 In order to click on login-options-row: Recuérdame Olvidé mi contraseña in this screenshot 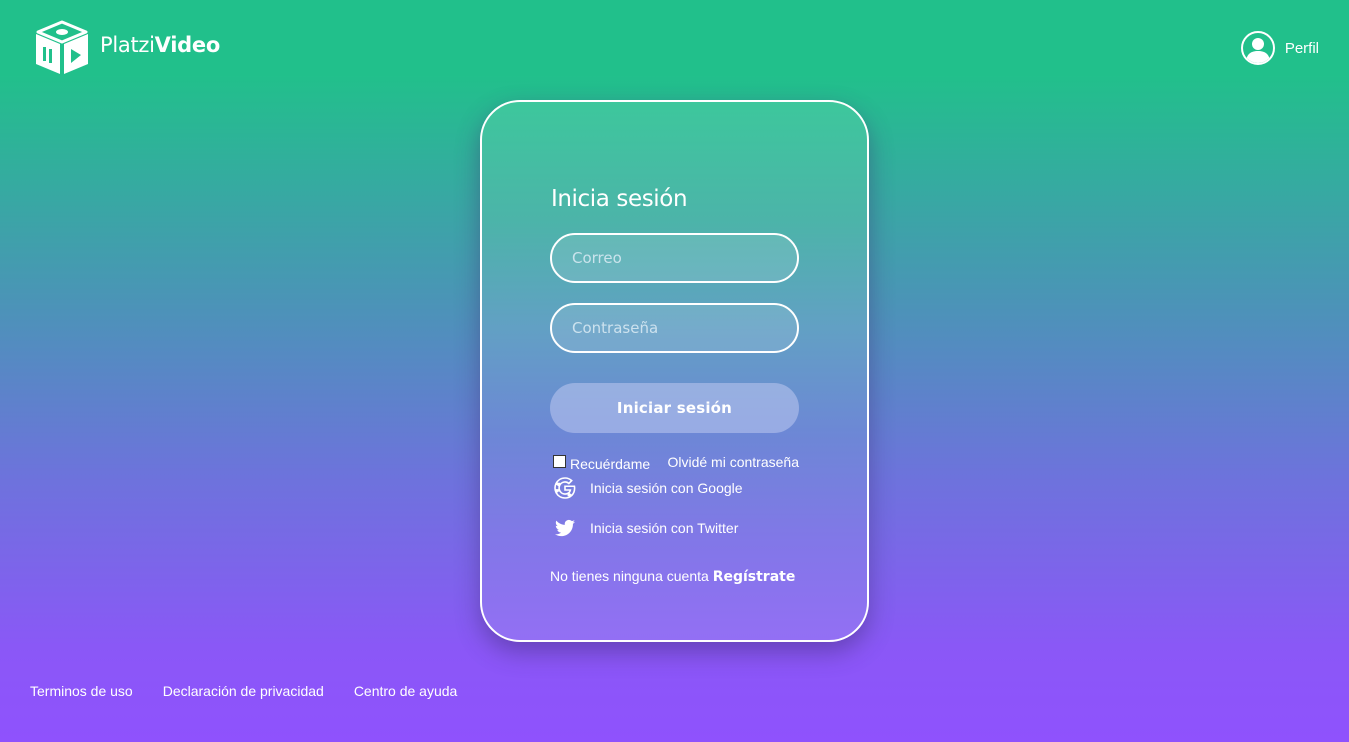, I will do `click(676, 464)`.